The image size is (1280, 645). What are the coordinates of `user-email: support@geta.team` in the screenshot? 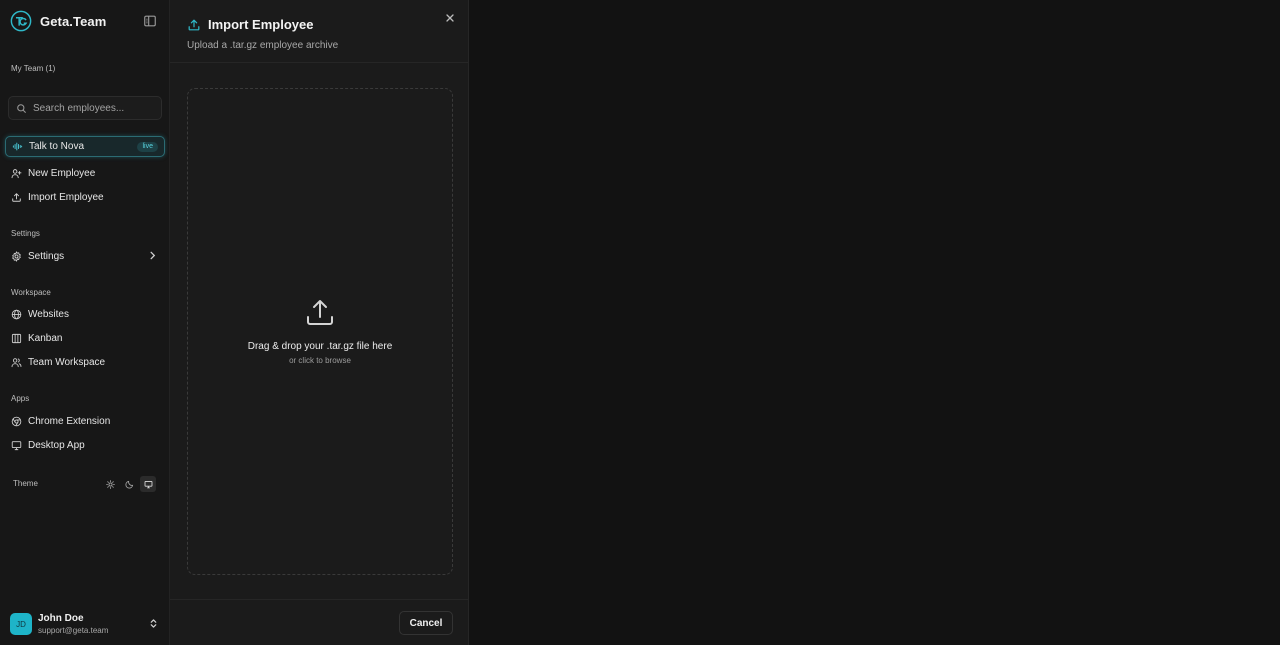 It's located at (73, 630).